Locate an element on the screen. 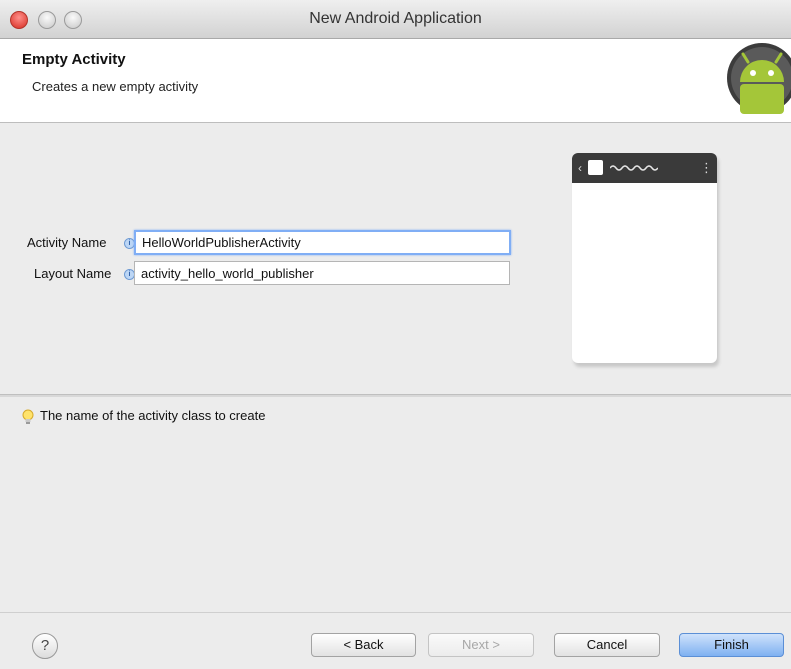  next-button: Next > is located at coordinates (481, 645).